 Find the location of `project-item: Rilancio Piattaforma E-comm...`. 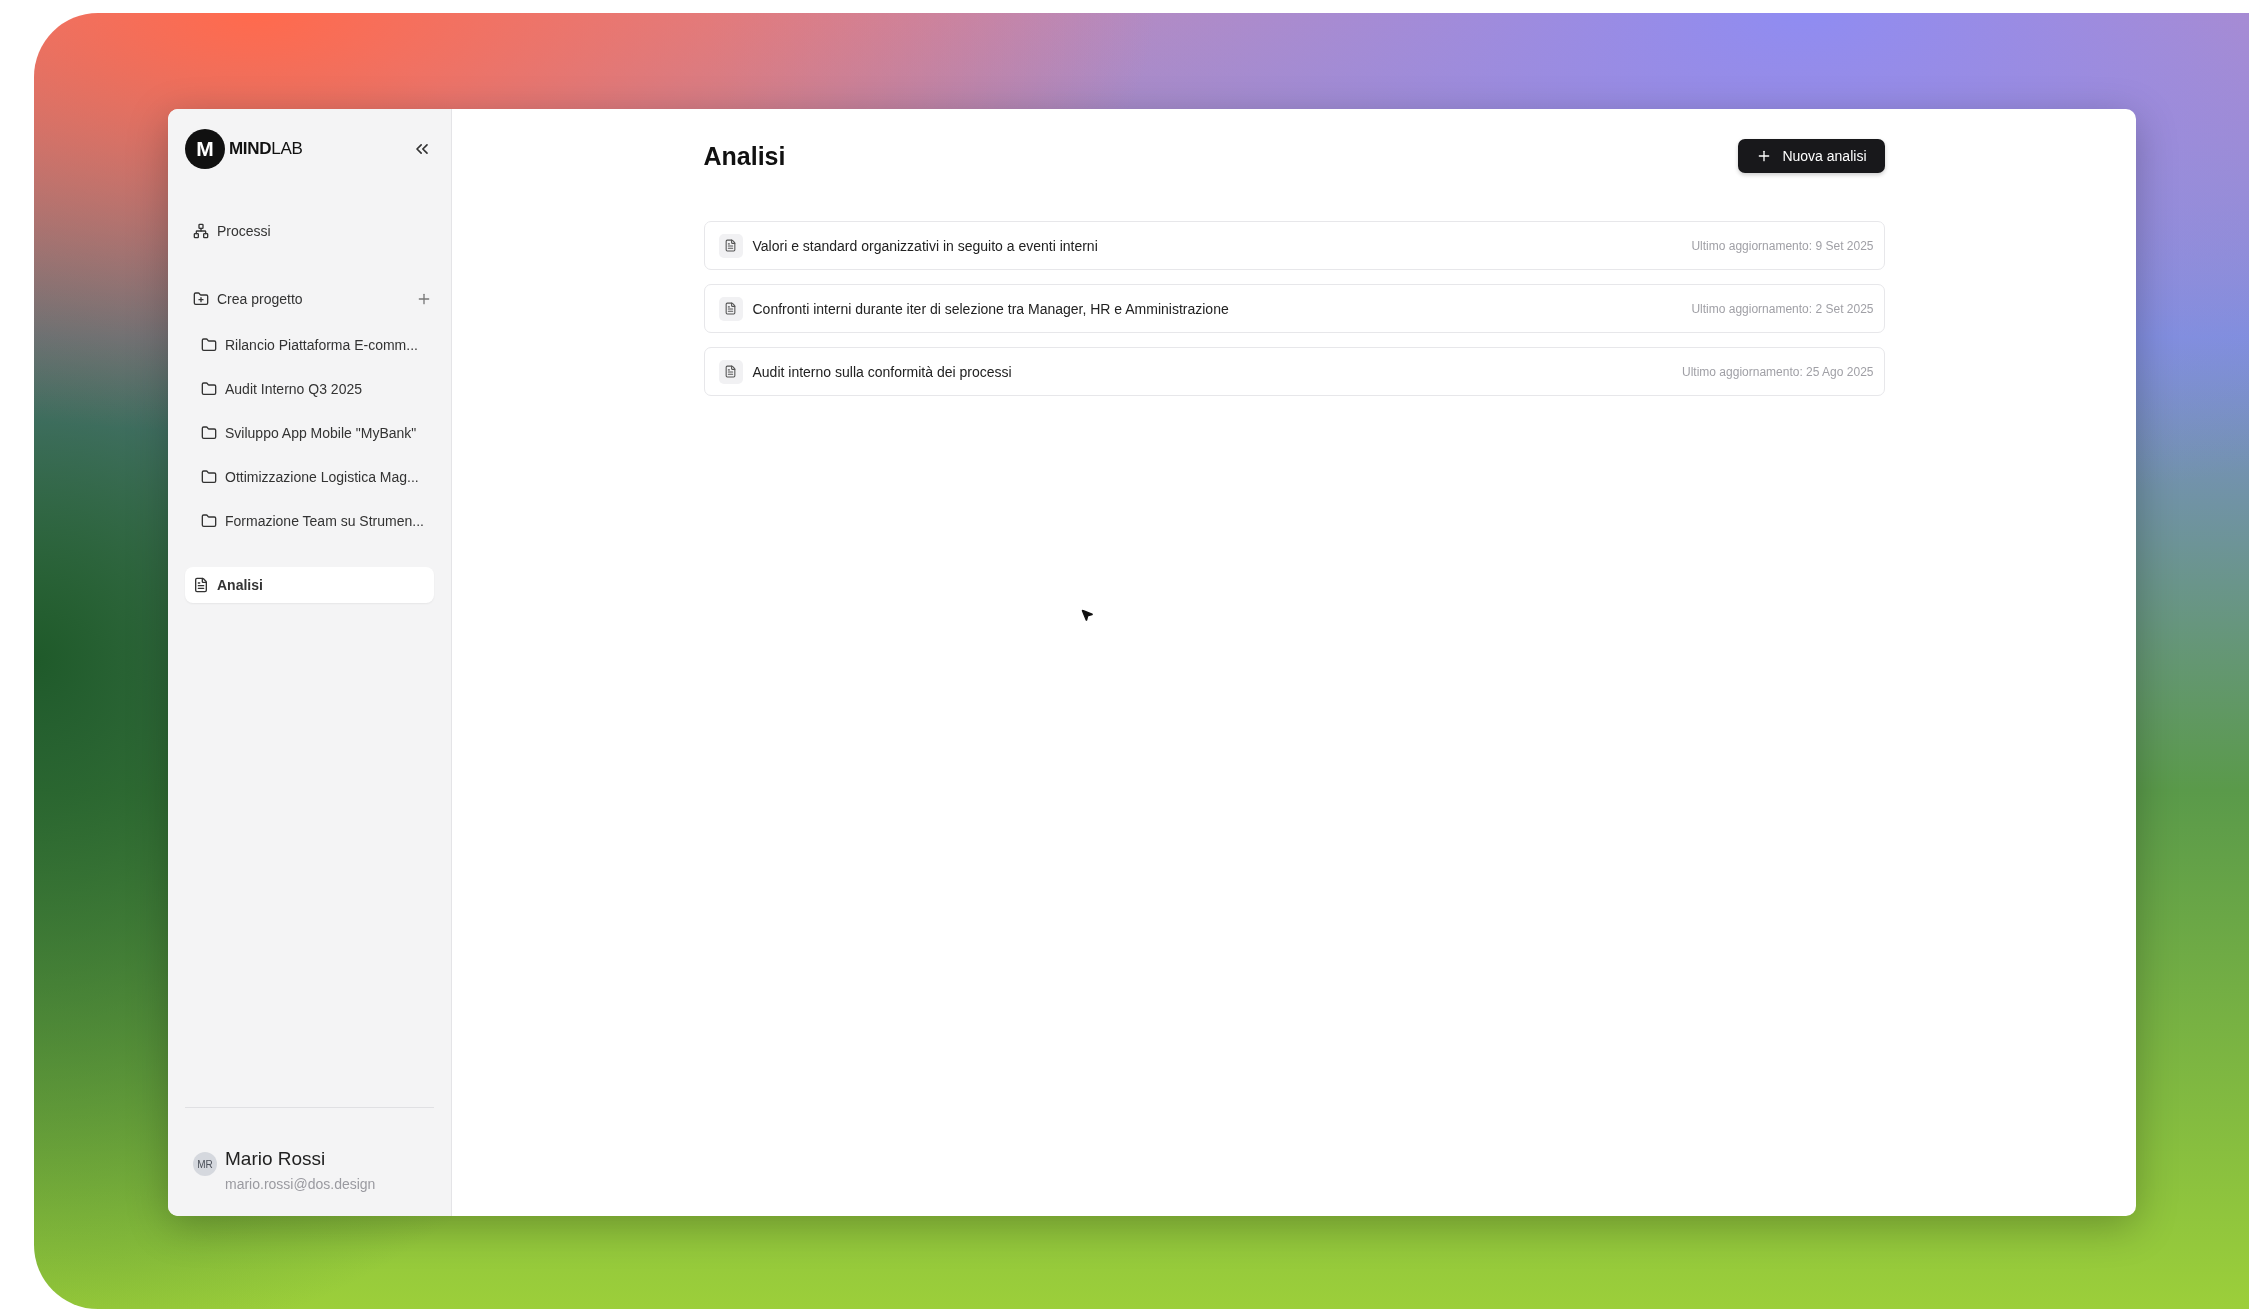

project-item: Rilancio Piattaforma E-comm... is located at coordinates (309, 345).